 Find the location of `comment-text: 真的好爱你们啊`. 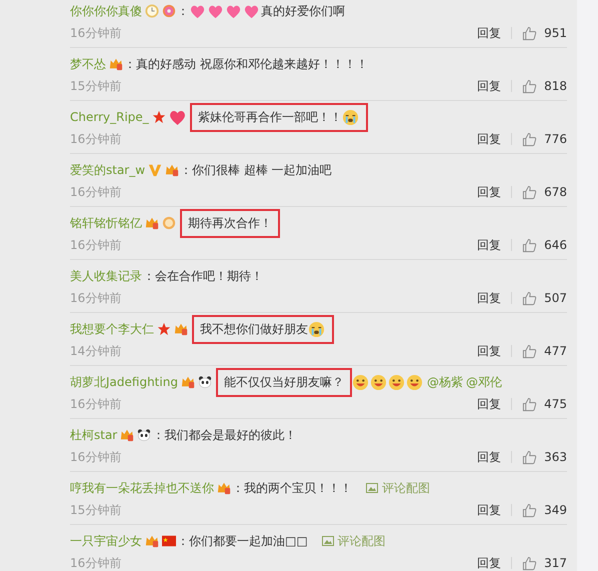

comment-text: 真的好爱你们啊 is located at coordinates (303, 11).